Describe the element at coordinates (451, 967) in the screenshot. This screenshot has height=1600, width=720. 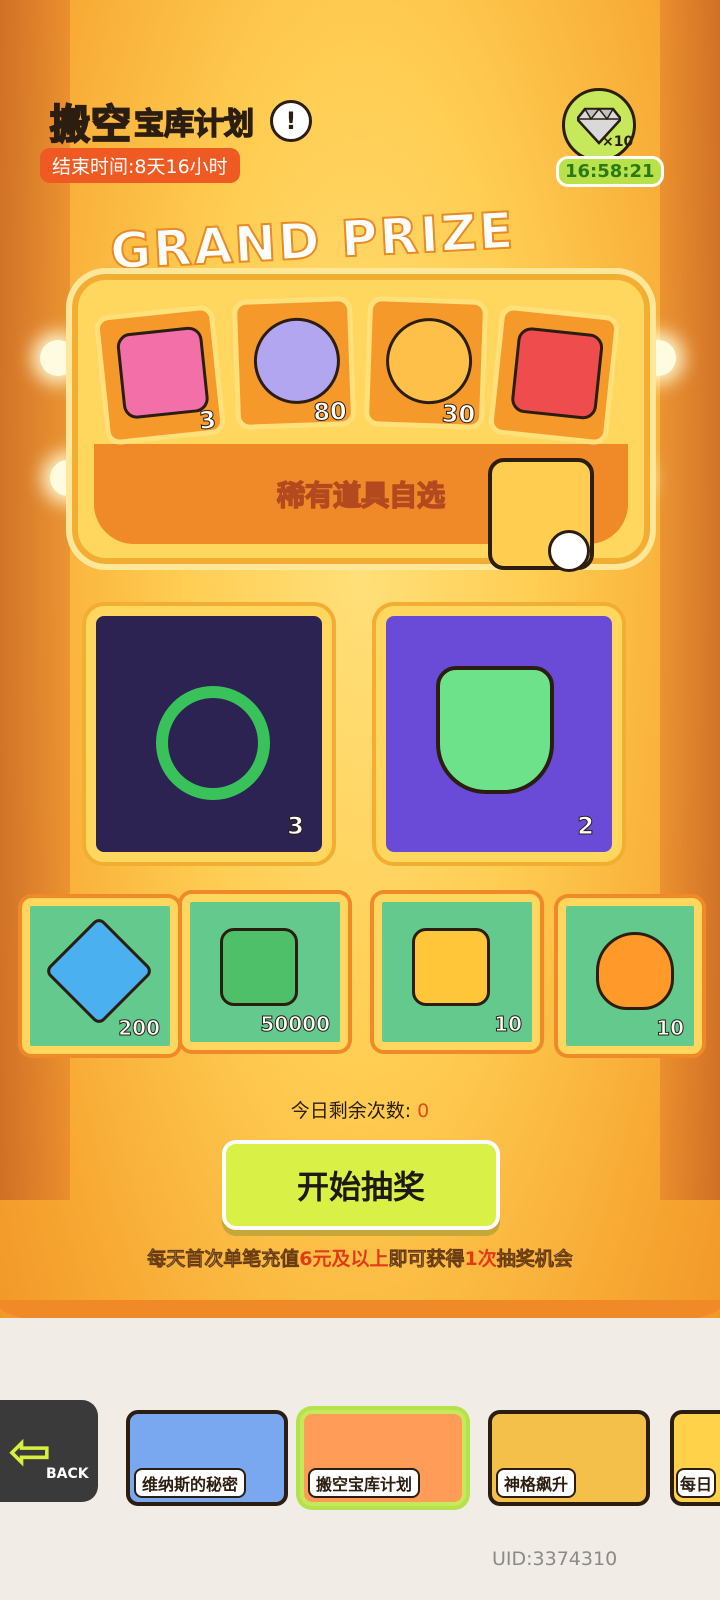
I see `coin-cards-icon` at that location.